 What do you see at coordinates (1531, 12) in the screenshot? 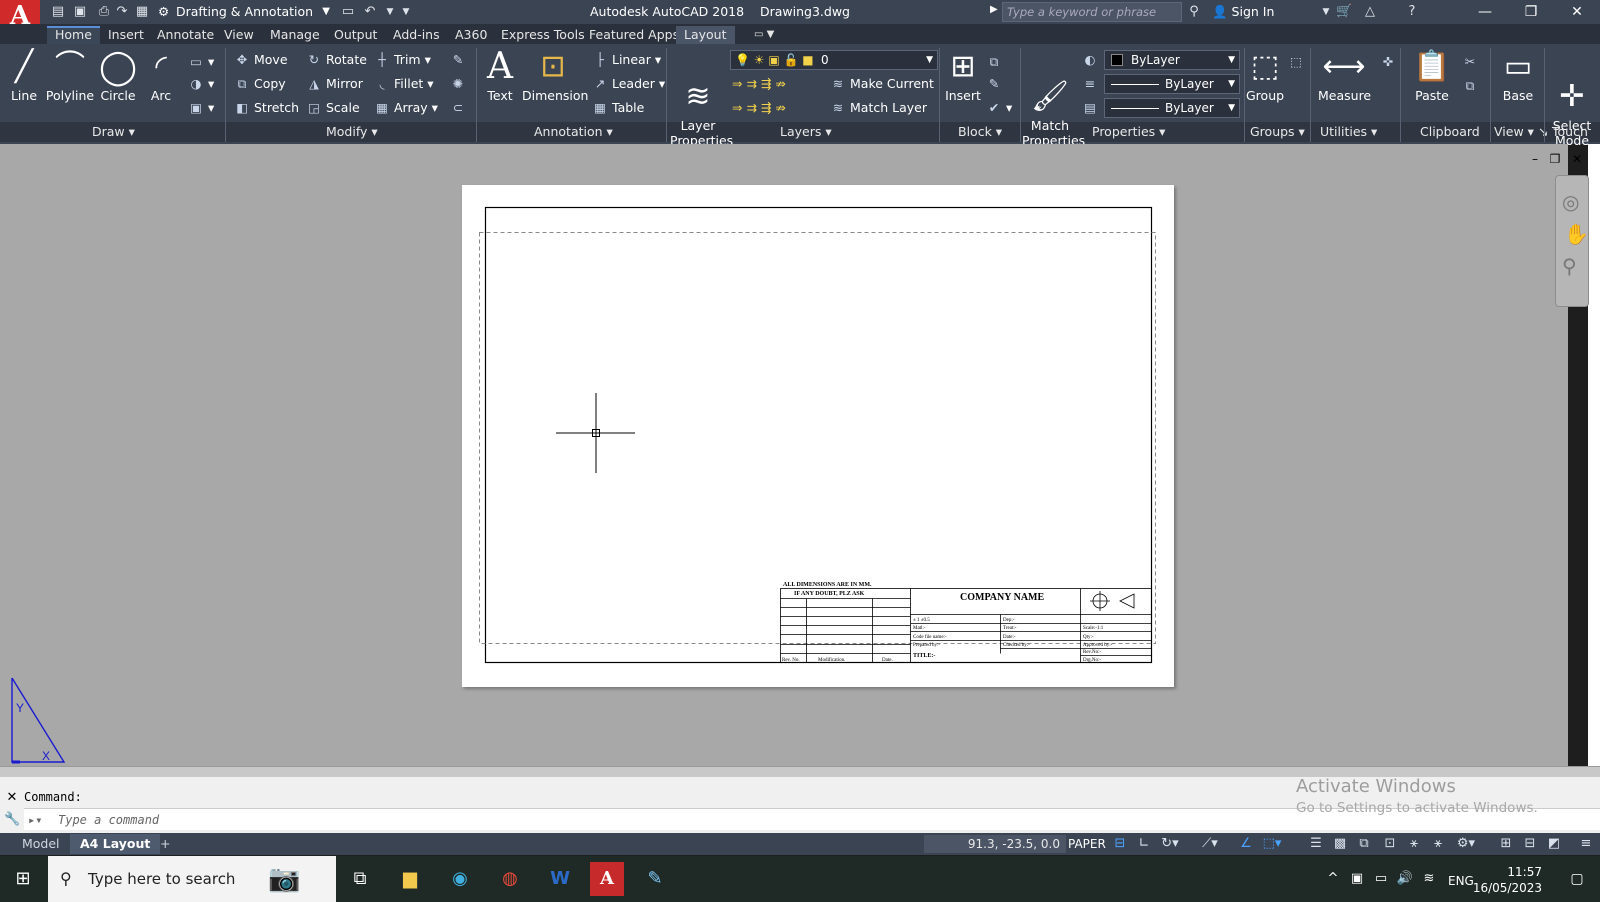
I see `restore-button: ❐` at bounding box center [1531, 12].